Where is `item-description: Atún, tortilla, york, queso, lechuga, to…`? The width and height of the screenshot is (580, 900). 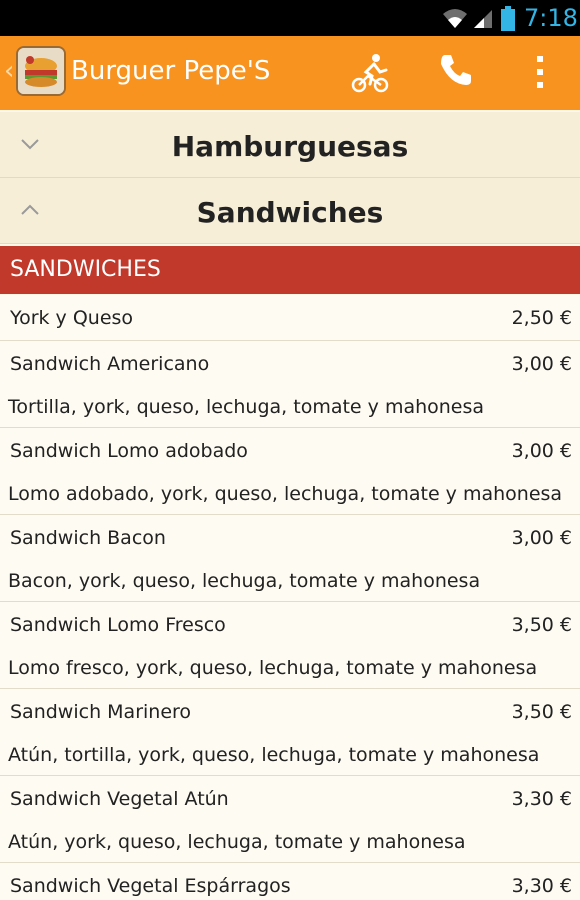 item-description: Atún, tortilla, york, queso, lechuga, to… is located at coordinates (274, 755).